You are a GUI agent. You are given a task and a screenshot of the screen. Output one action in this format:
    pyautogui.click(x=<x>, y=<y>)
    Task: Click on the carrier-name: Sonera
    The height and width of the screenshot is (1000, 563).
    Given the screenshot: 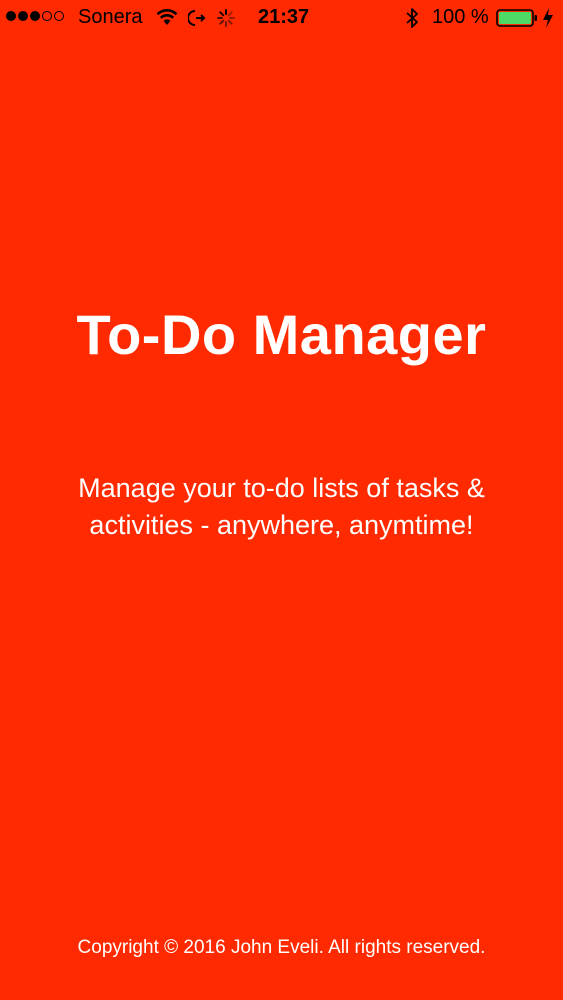 What is the action you would take?
    pyautogui.click(x=110, y=17)
    